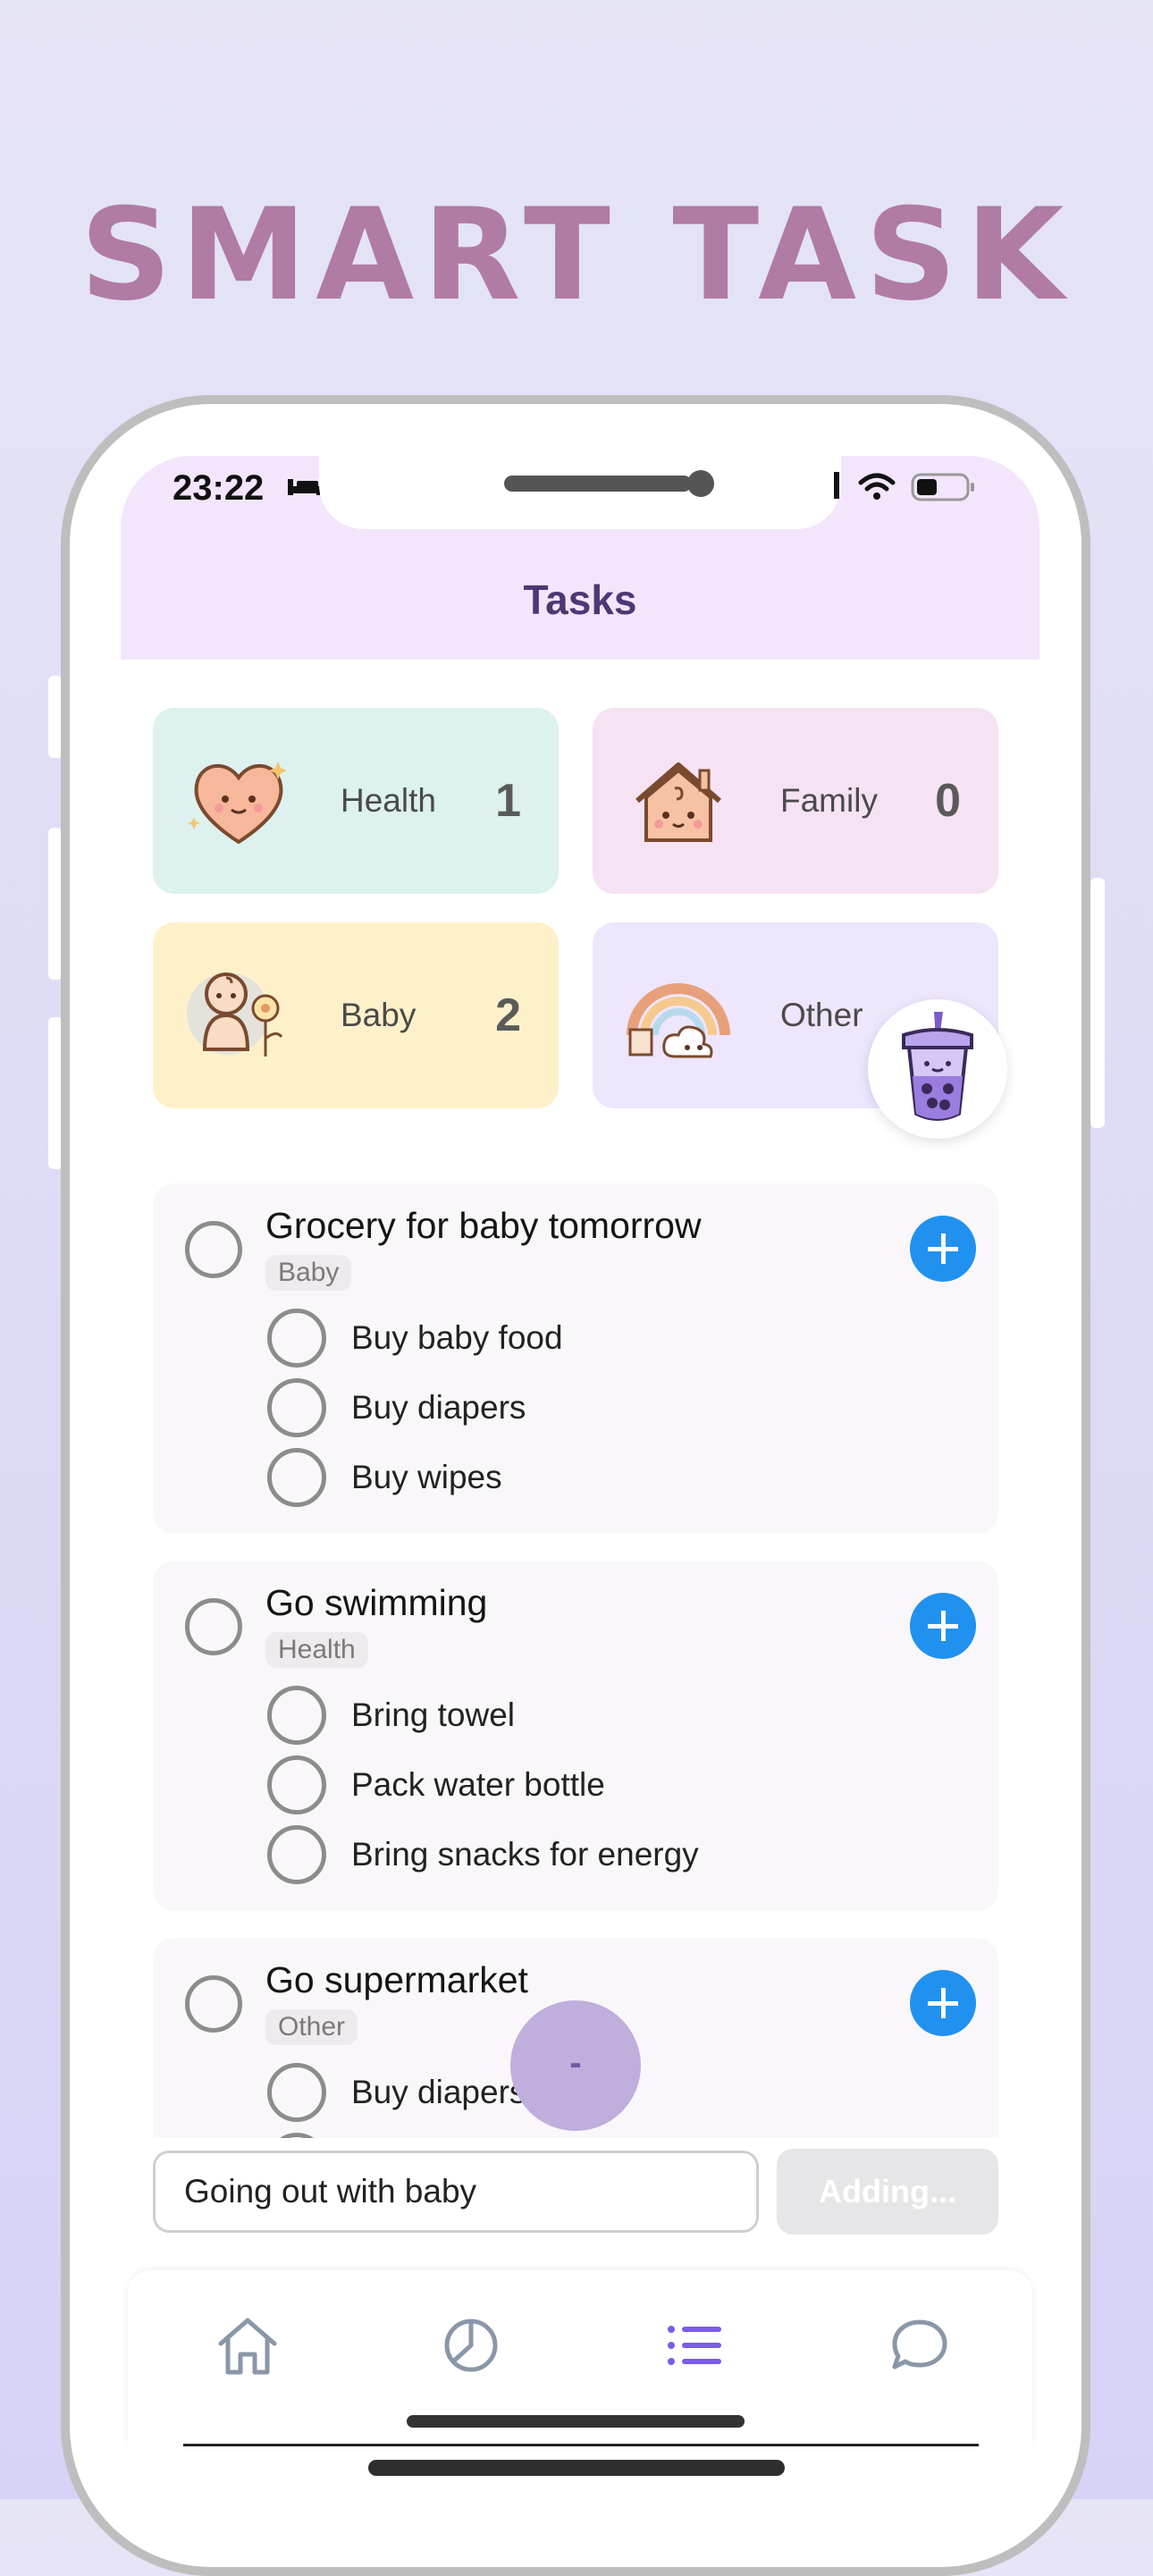 Image resolution: width=1153 pixels, height=2576 pixels. Describe the element at coordinates (478, 1785) in the screenshot. I see `subtask-label: Pack water bottle` at that location.